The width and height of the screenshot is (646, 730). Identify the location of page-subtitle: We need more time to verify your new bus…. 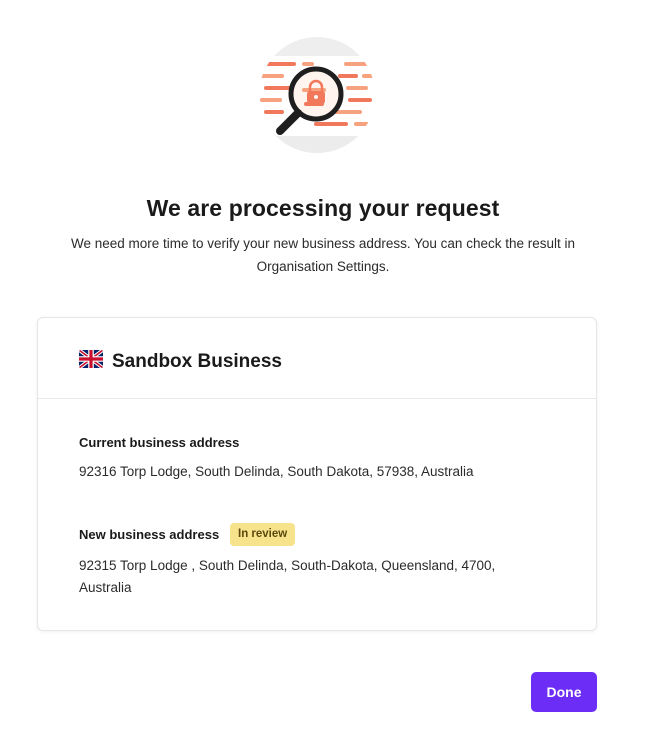
(322, 255).